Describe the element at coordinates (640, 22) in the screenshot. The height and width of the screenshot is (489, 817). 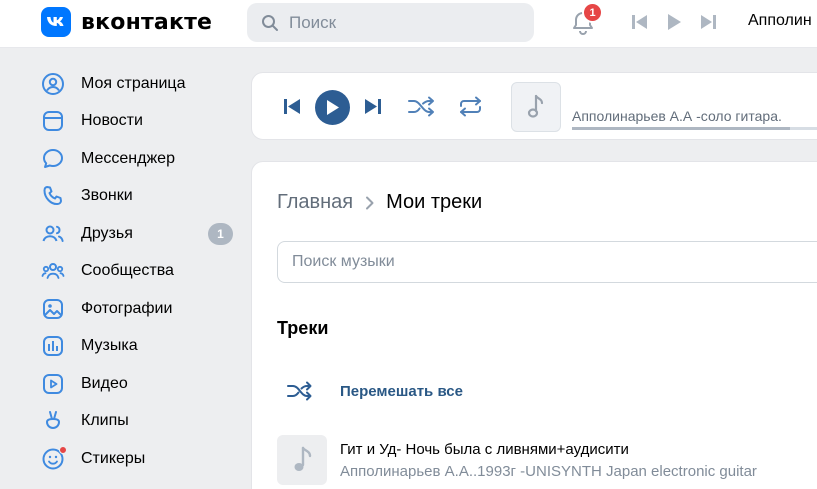
I see `header-prev-icon` at that location.